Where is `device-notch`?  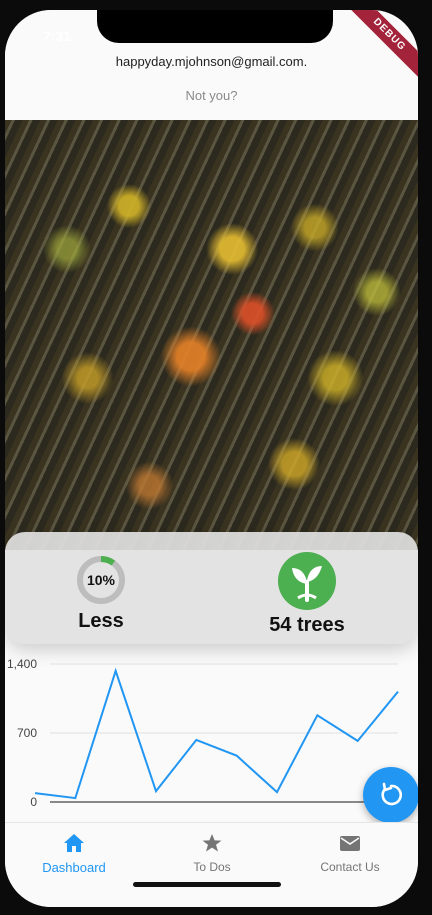 device-notch is located at coordinates (215, 26).